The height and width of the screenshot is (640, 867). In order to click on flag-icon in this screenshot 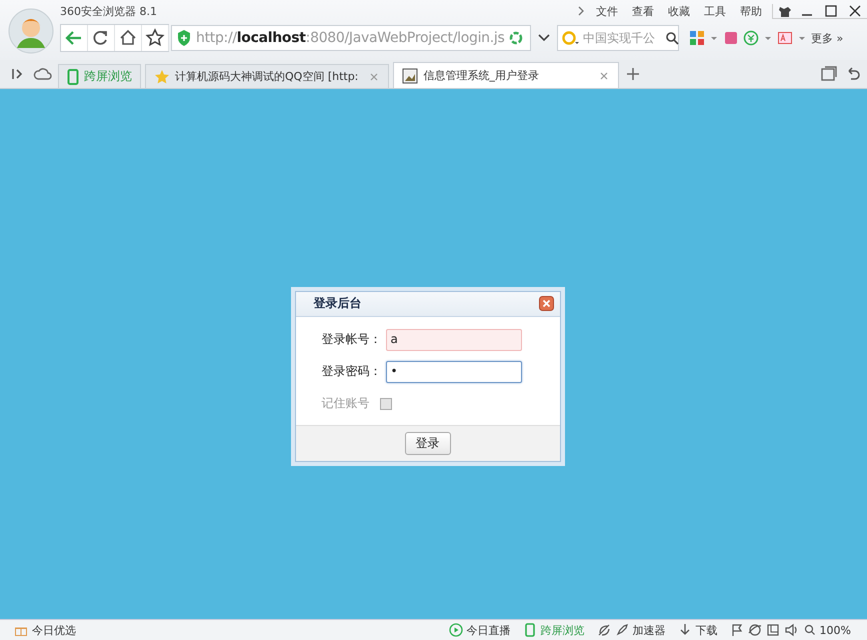, I will do `click(737, 630)`.